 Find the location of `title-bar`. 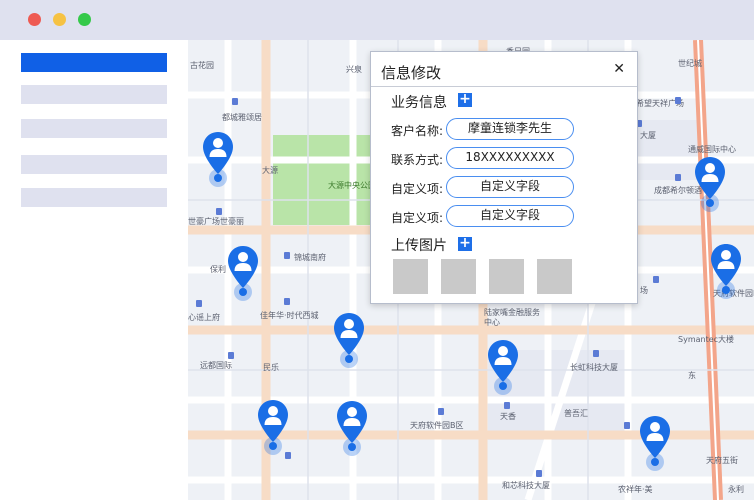

title-bar is located at coordinates (377, 20).